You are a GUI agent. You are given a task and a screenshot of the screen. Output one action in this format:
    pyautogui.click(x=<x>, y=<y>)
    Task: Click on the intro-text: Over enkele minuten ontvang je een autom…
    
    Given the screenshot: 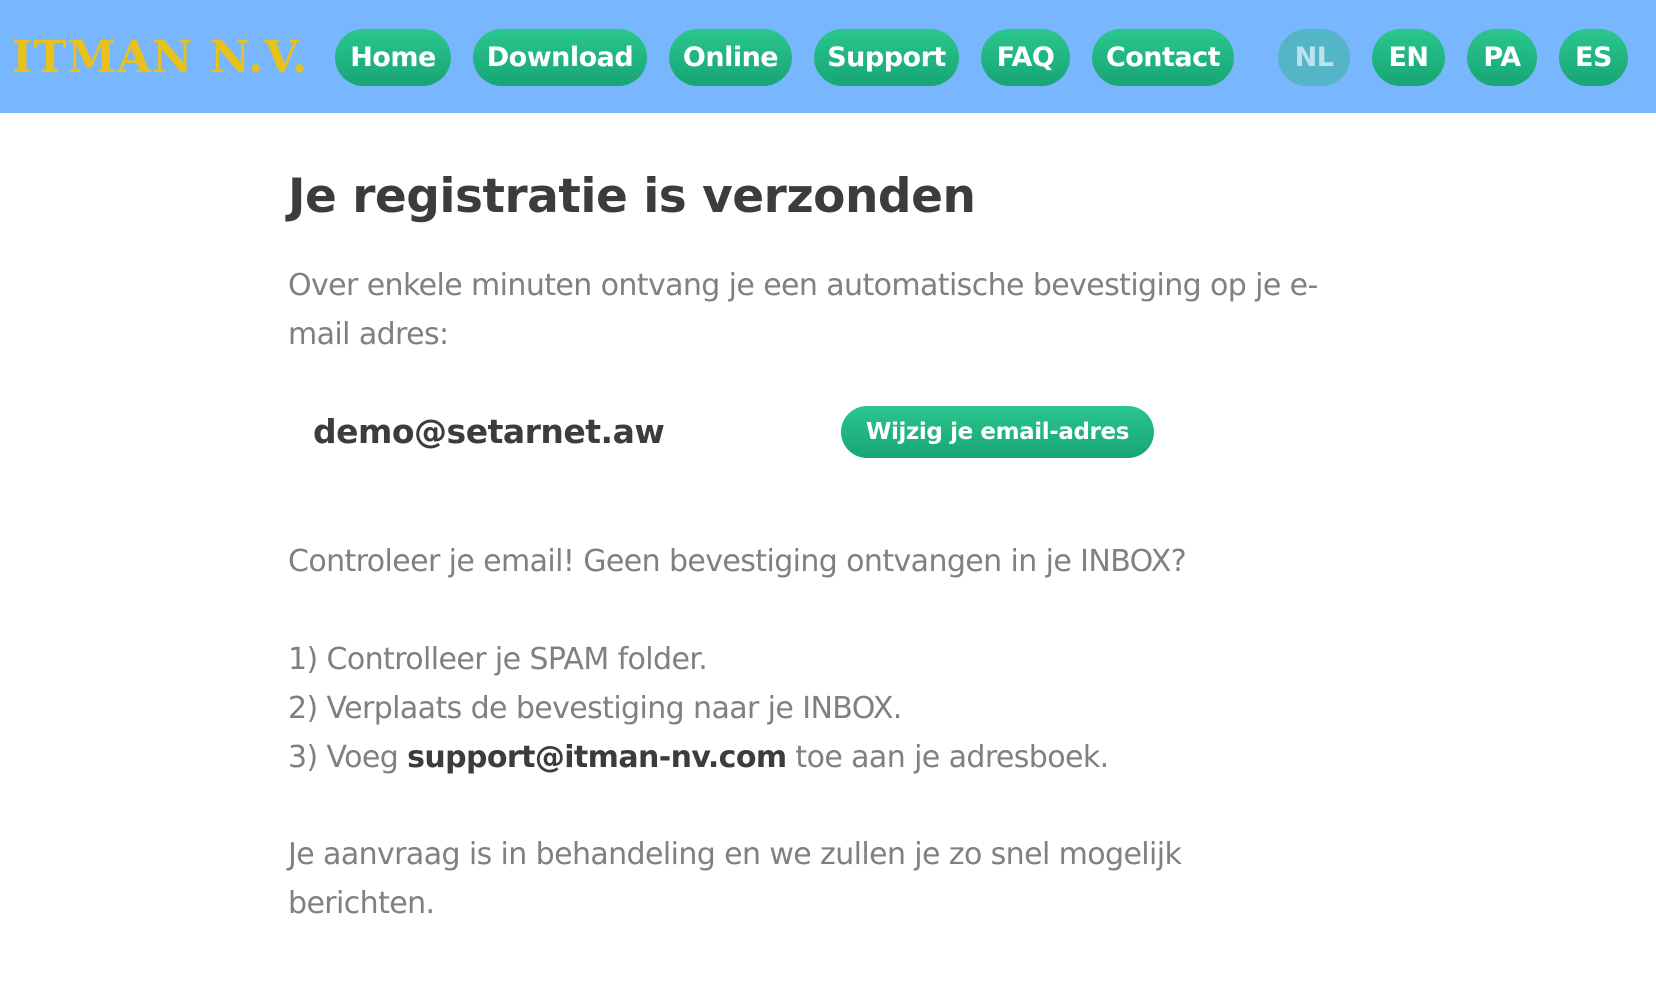 What is the action you would take?
    pyautogui.click(x=803, y=310)
    